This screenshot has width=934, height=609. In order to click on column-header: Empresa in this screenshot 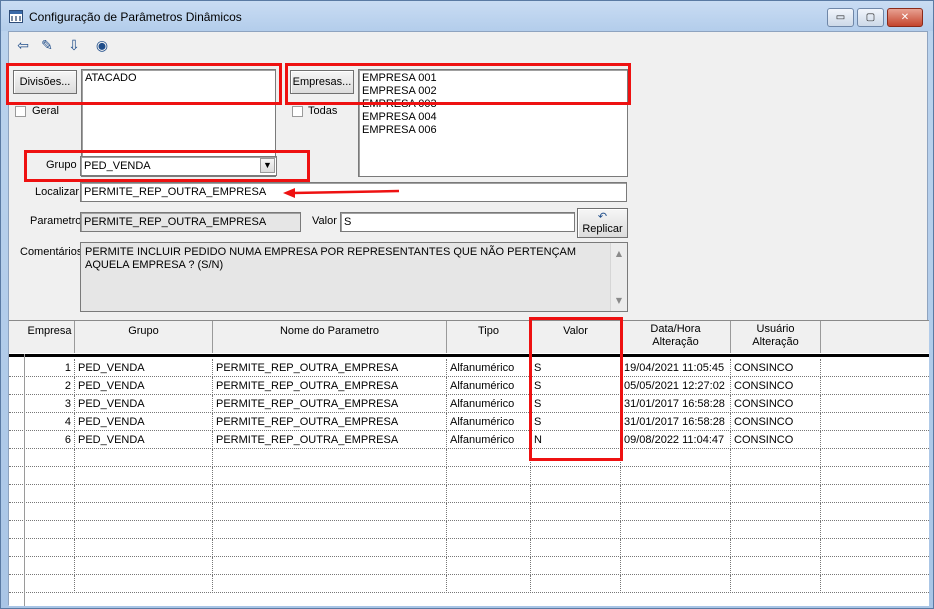, I will do `click(50, 337)`.